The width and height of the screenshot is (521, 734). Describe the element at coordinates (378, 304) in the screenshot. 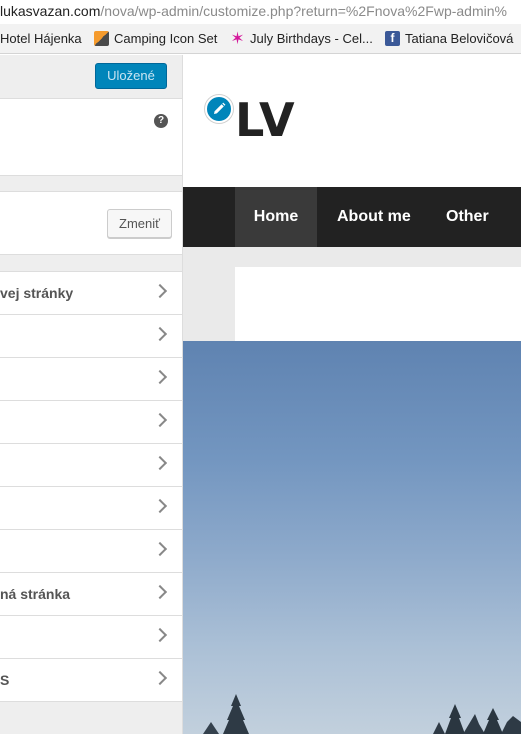

I see `content-card` at that location.